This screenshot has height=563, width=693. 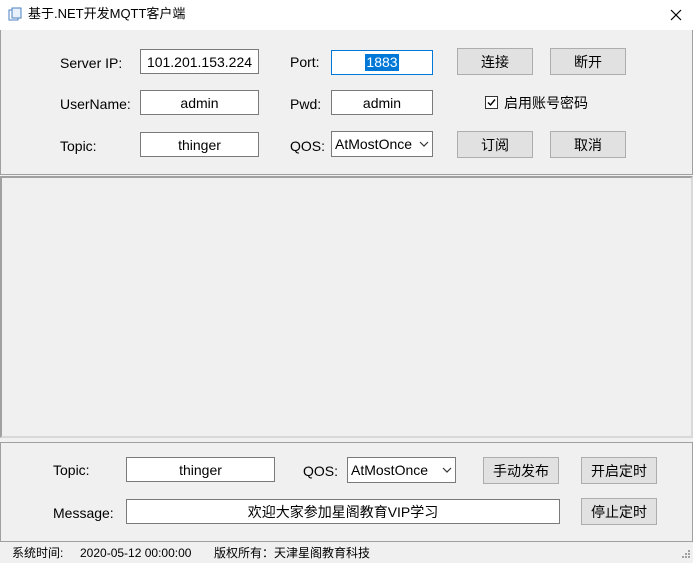 I want to click on cancel-button: 取消, so click(x=588, y=144).